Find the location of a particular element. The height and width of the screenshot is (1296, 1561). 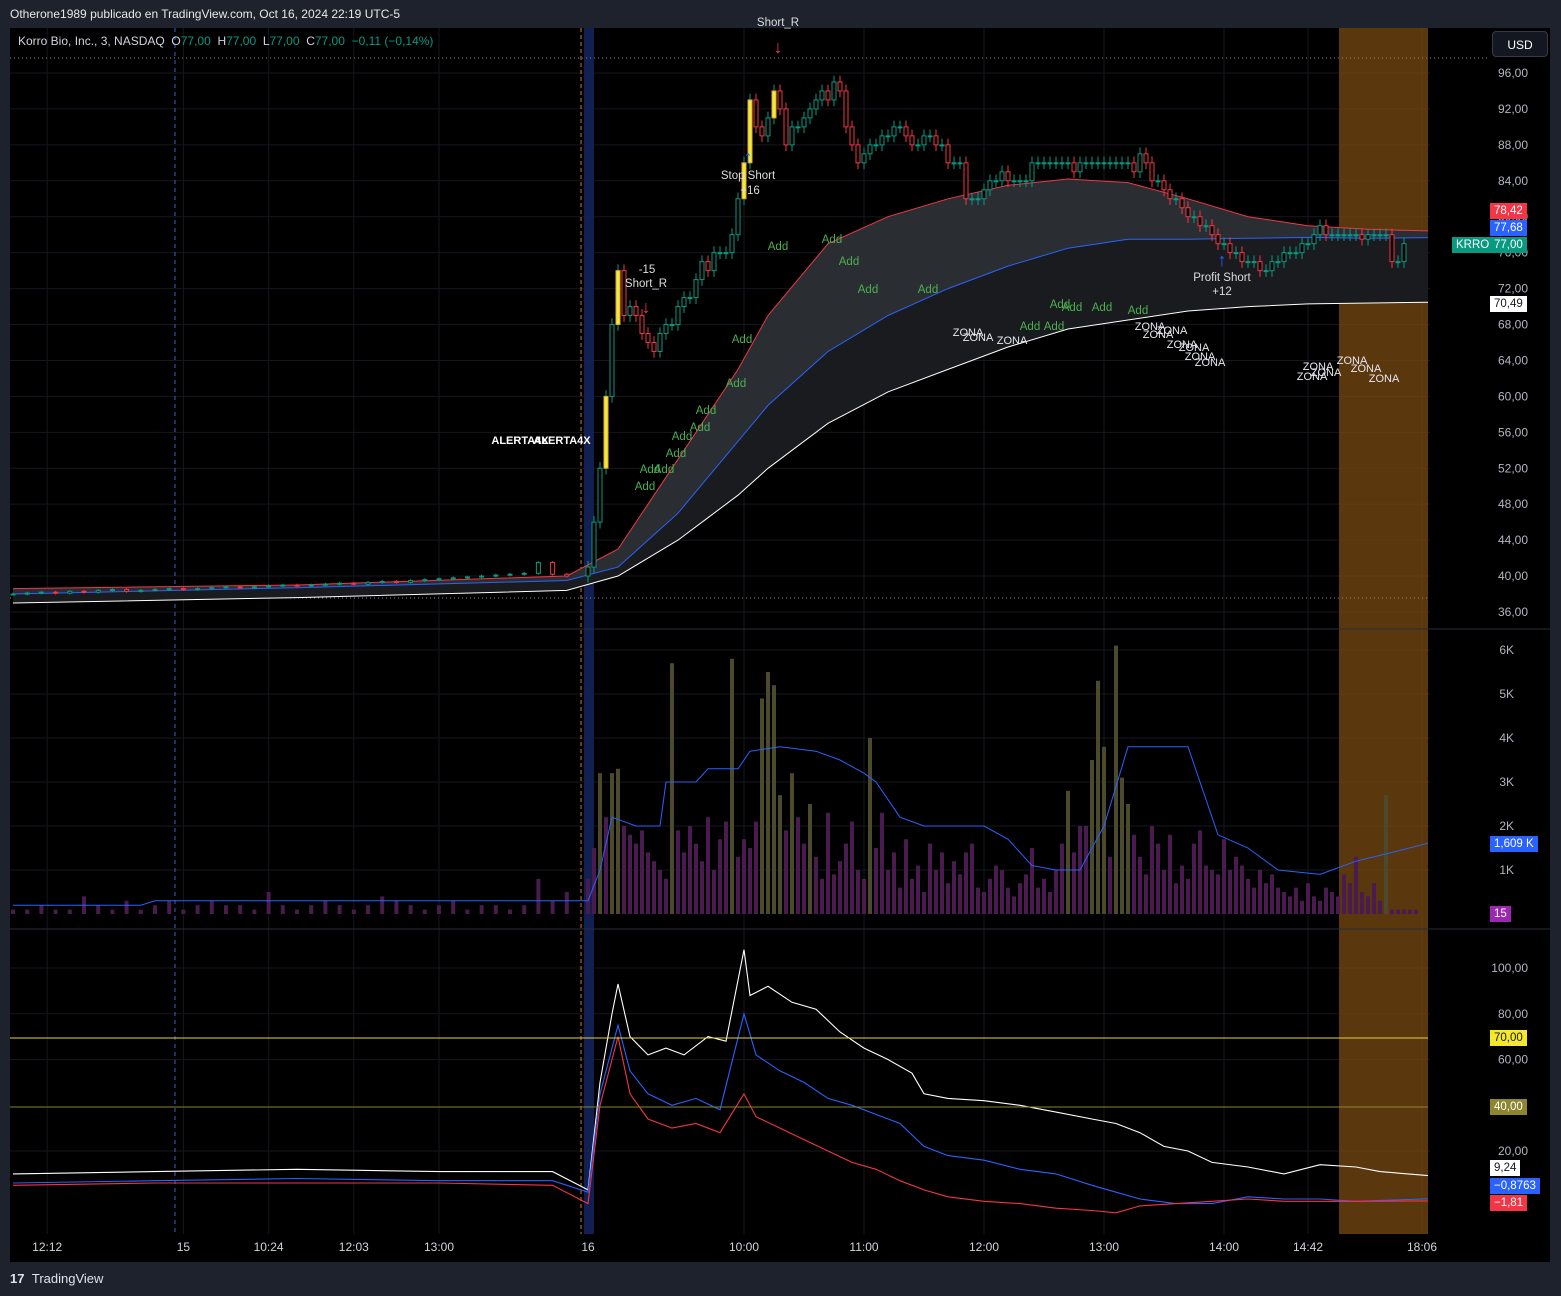

signal-value: +16 is located at coordinates (750, 191).